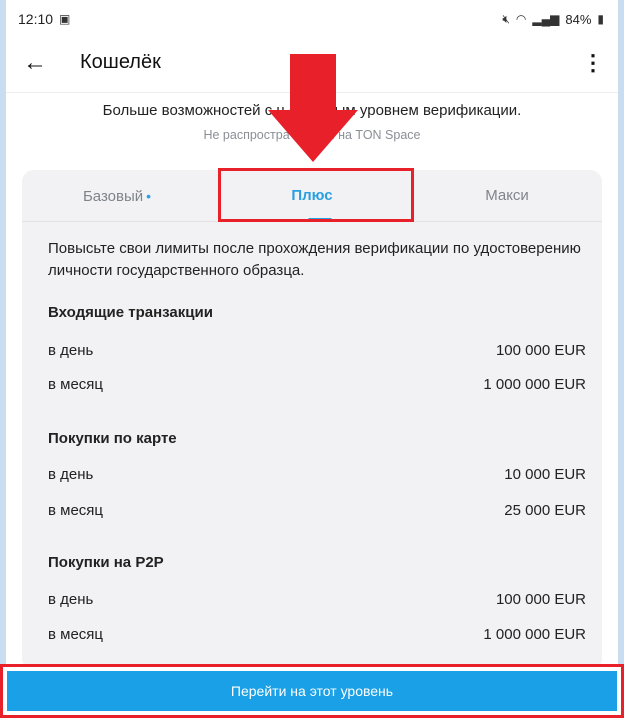 The height and width of the screenshot is (718, 624). I want to click on tab-max-label: Макси, so click(507, 195).